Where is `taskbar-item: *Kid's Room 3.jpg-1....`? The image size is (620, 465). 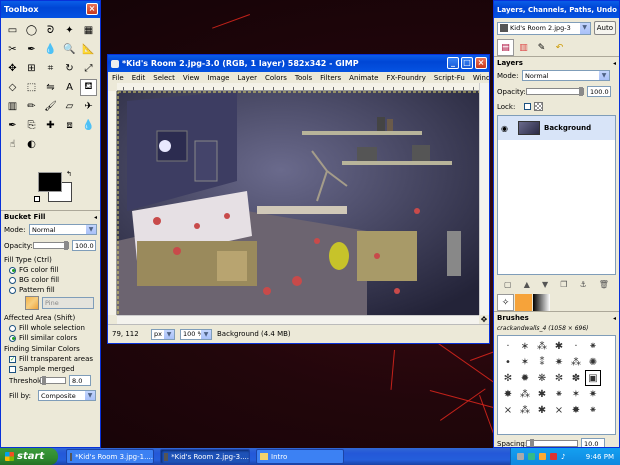
taskbar-item: *Kid's Room 3.jpg-1.... is located at coordinates (110, 456).